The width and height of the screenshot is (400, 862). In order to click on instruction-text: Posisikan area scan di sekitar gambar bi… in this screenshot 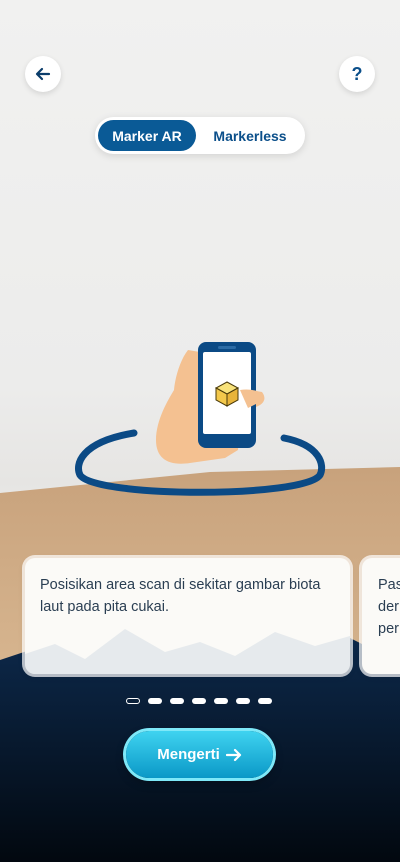, I will do `click(180, 596)`.